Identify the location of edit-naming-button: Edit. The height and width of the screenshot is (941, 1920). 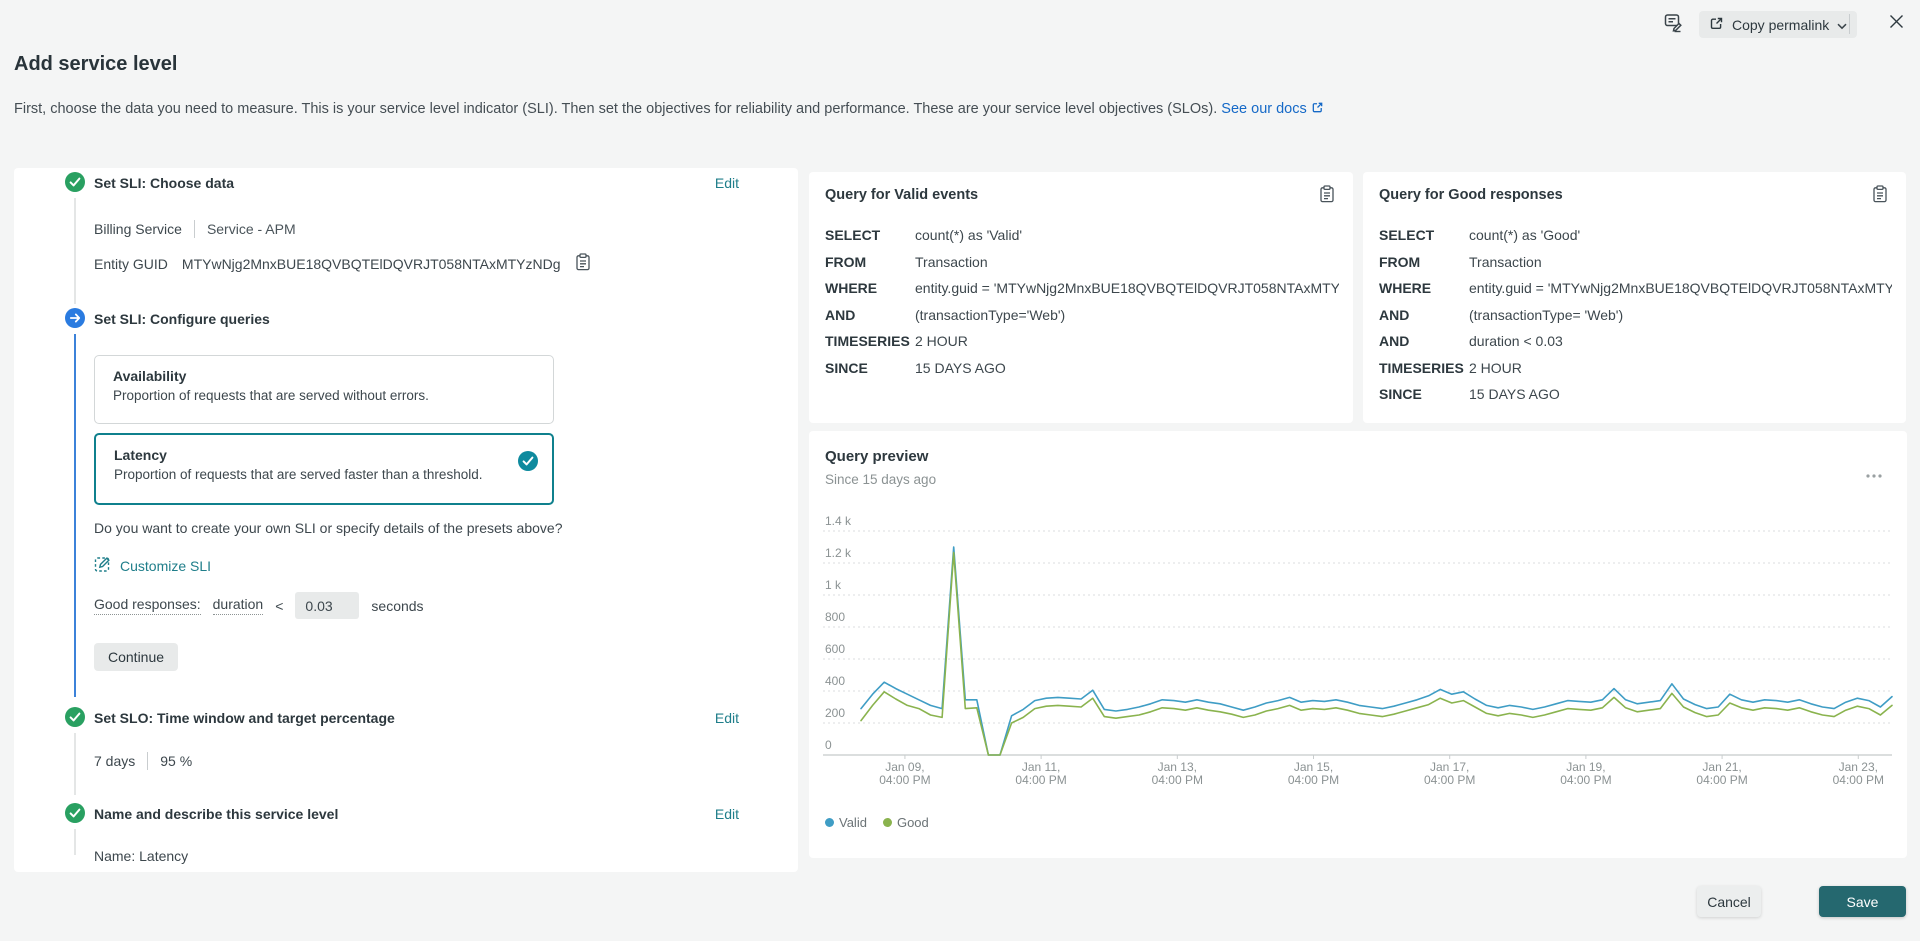
(727, 814).